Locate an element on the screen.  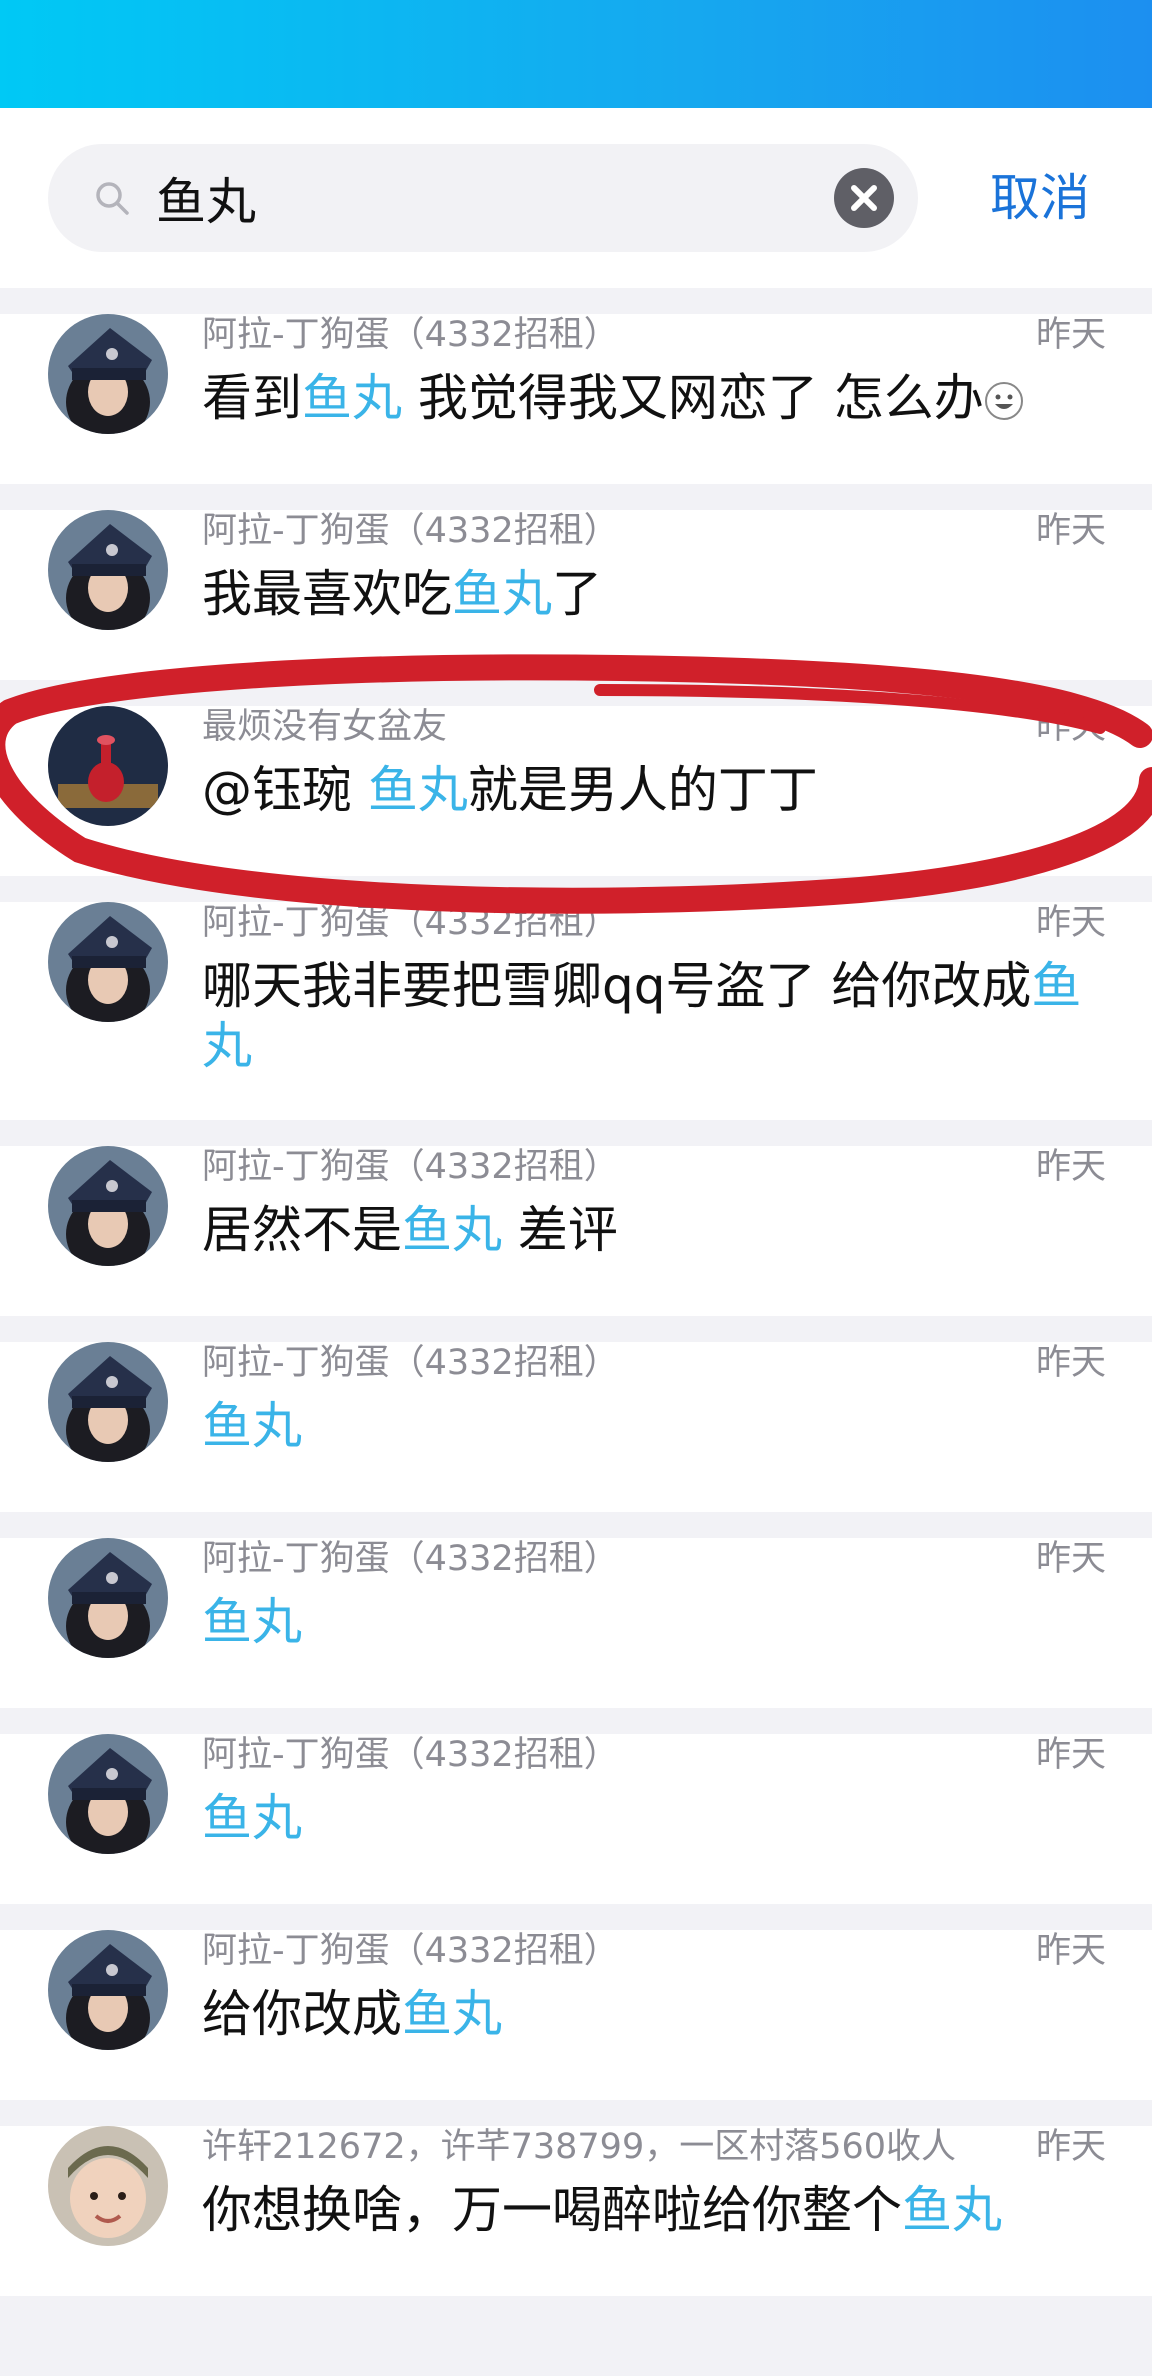
search-result-item: 最烦没有女盆友 昨天 @钰琬 鱼丸就是男人的丁丁 is located at coordinates (576, 791).